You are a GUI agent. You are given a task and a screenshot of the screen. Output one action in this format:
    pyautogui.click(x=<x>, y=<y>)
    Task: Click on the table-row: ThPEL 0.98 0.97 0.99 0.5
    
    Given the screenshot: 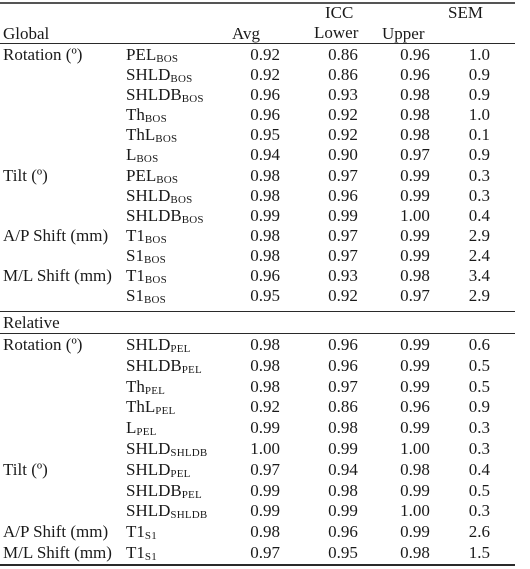 What is the action you would take?
    pyautogui.click(x=265, y=387)
    